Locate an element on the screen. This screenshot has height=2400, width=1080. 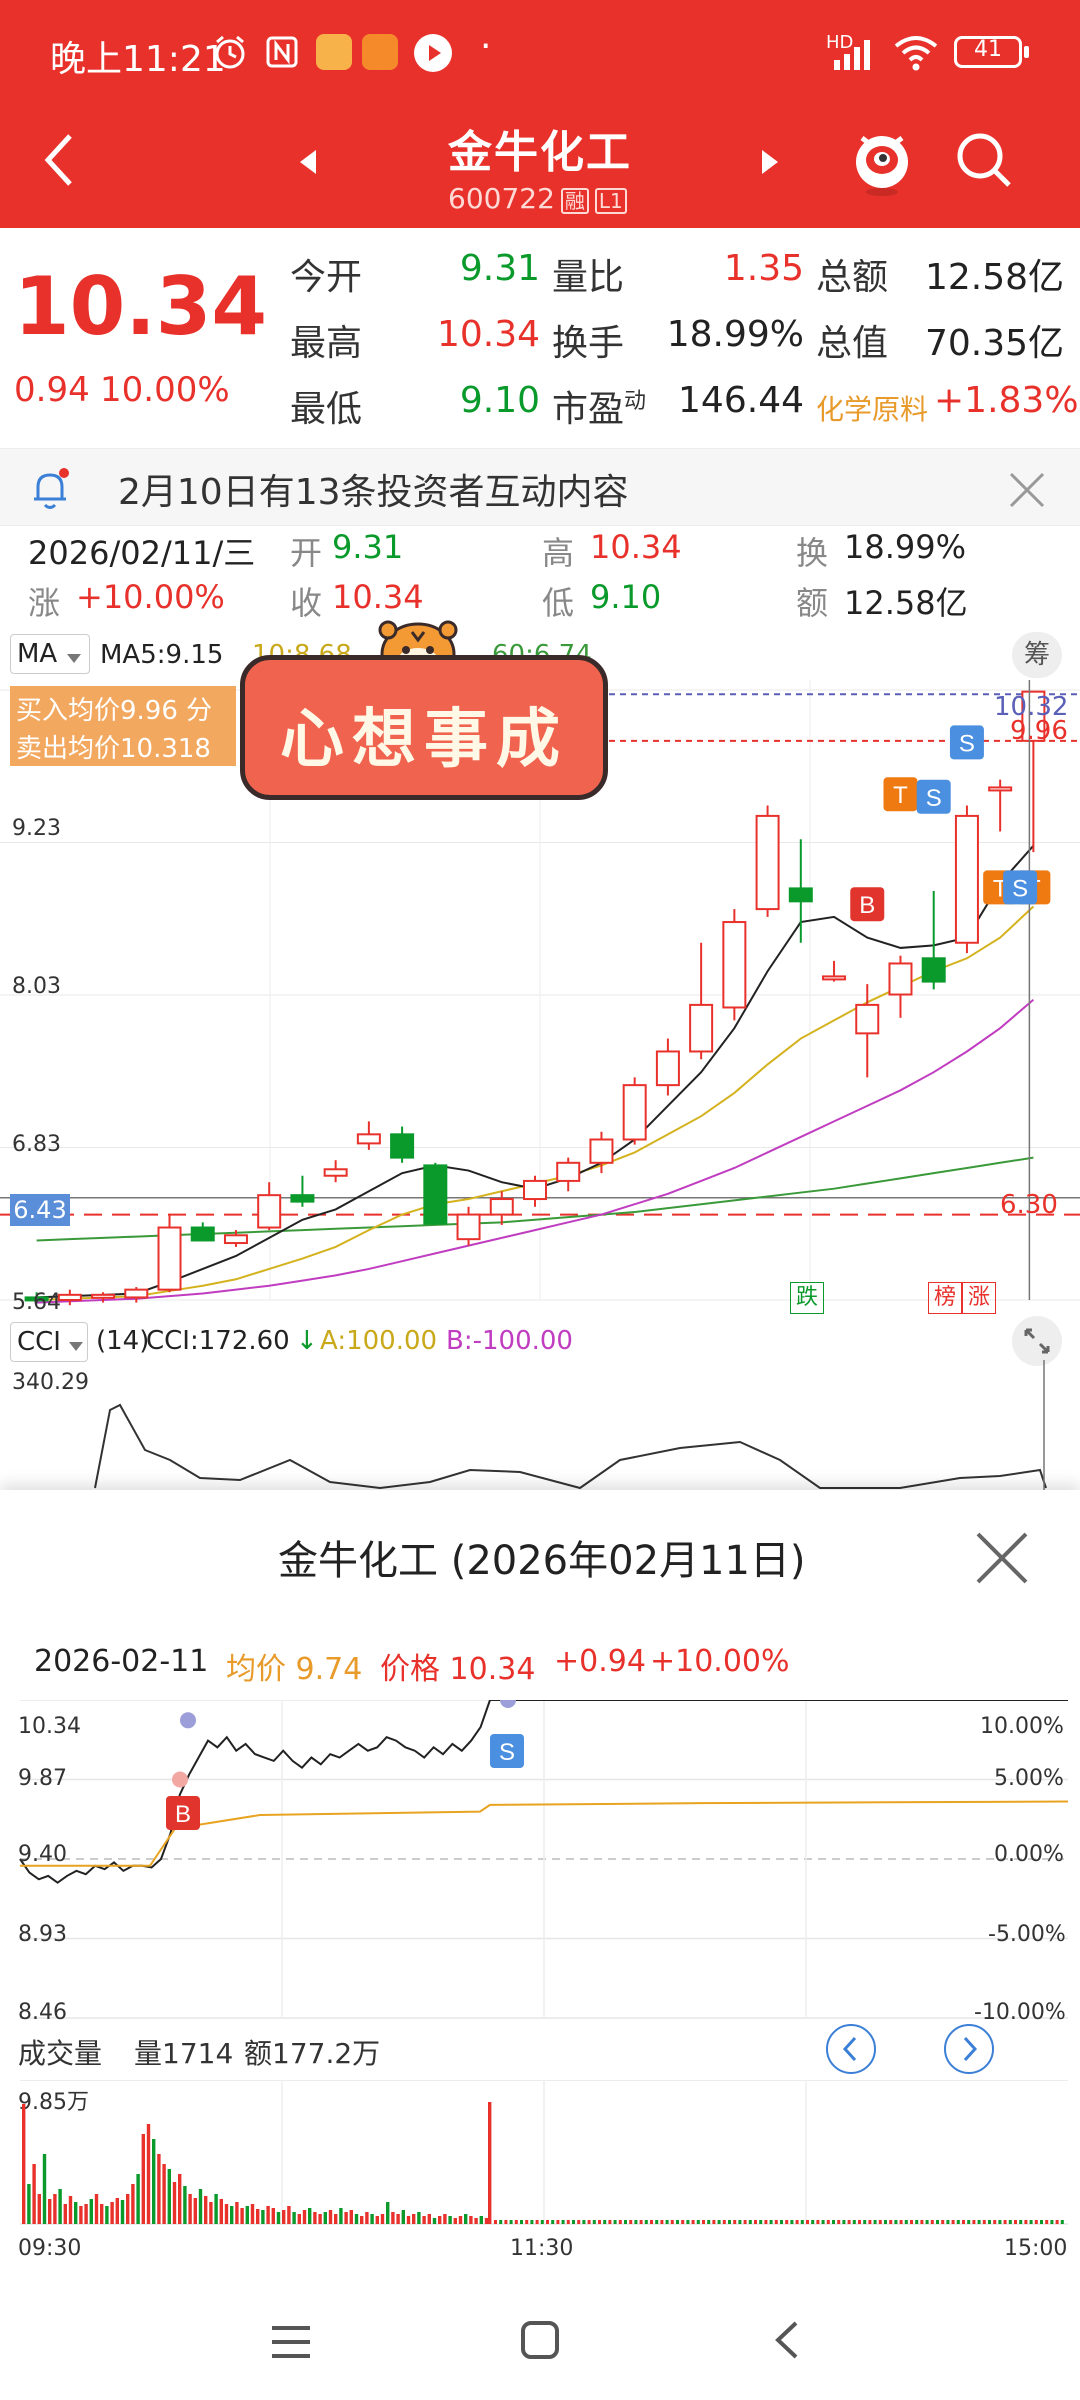
intraday-right-label-5: -10.00% is located at coordinates (1020, 2012).